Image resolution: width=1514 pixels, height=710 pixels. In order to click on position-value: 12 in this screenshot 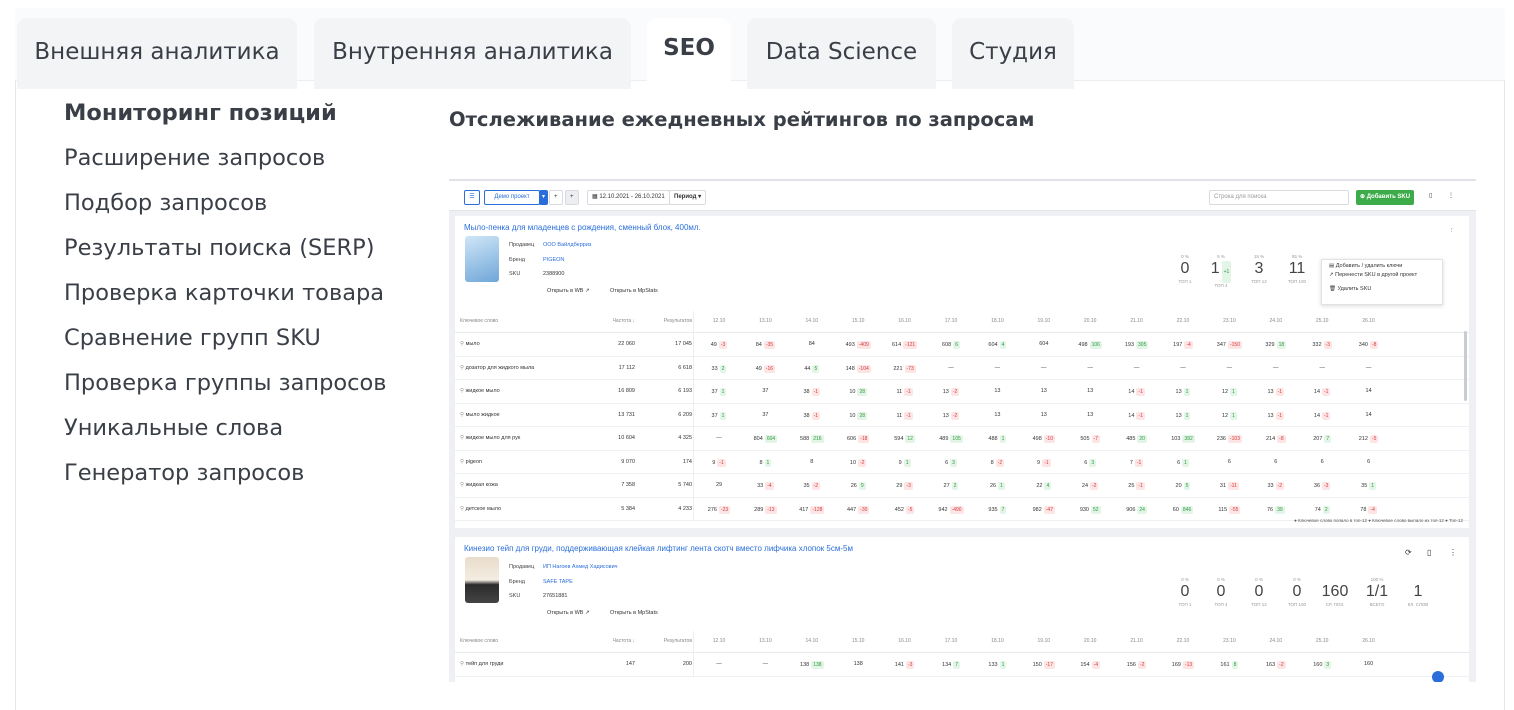, I will do `click(1225, 392)`.